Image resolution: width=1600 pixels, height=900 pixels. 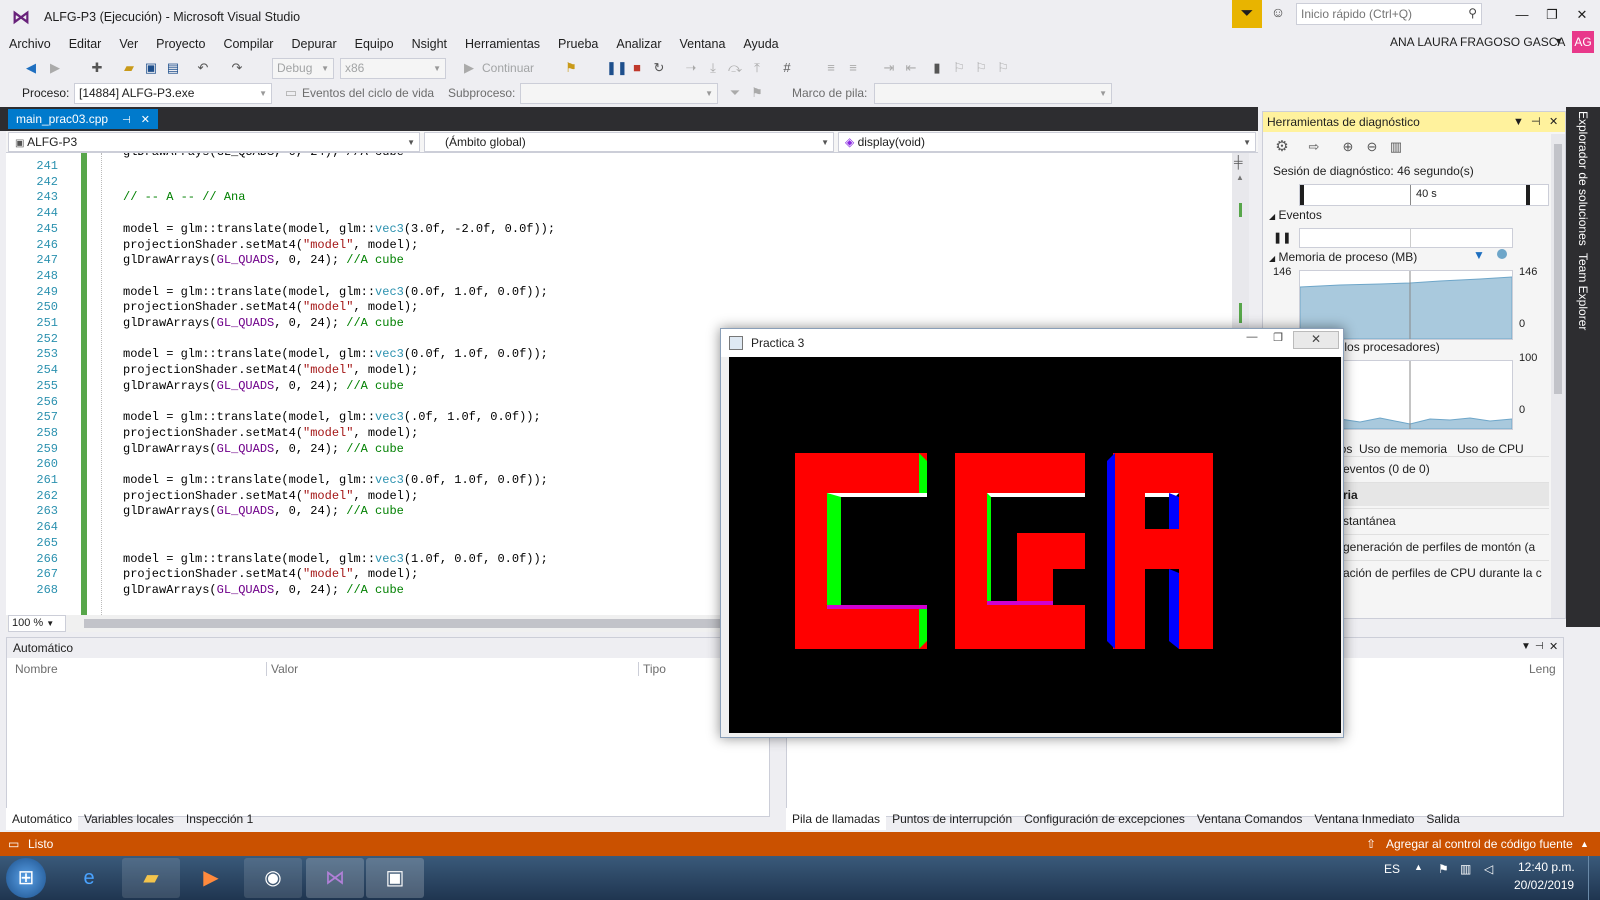 What do you see at coordinates (1594, 878) in the screenshot?
I see `show-desktop-button` at bounding box center [1594, 878].